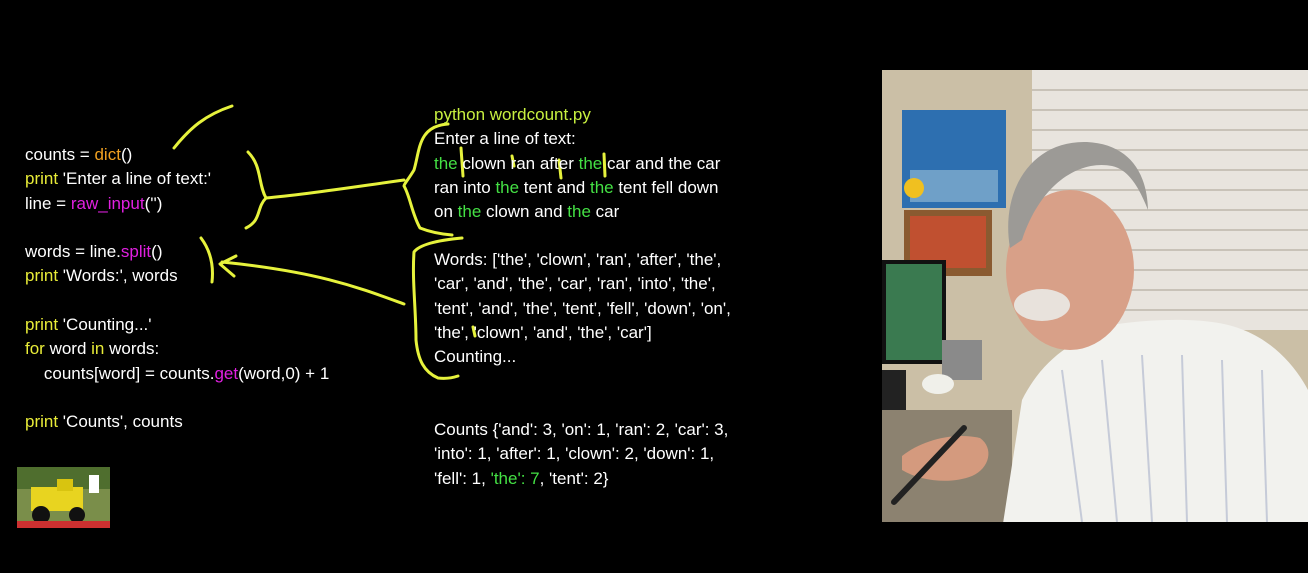 Image resolution: width=1308 pixels, height=573 pixels. Describe the element at coordinates (515, 478) in the screenshot. I see `text-span: 'the': 7` at that location.